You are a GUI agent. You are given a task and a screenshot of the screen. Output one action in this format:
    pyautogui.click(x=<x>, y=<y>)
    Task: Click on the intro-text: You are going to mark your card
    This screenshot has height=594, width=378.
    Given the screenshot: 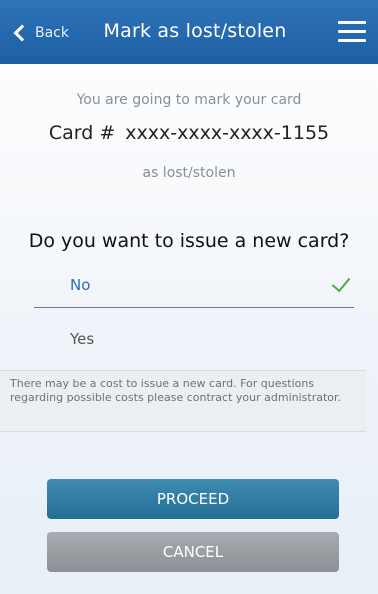 What is the action you would take?
    pyautogui.click(x=189, y=100)
    